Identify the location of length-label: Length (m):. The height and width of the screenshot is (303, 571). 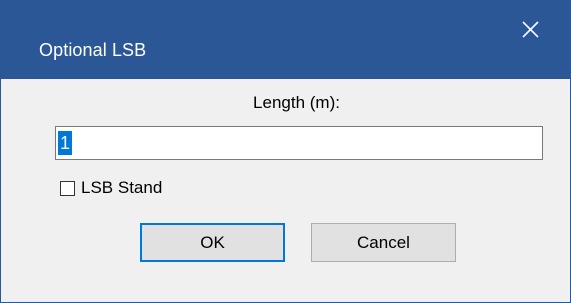
(296, 102).